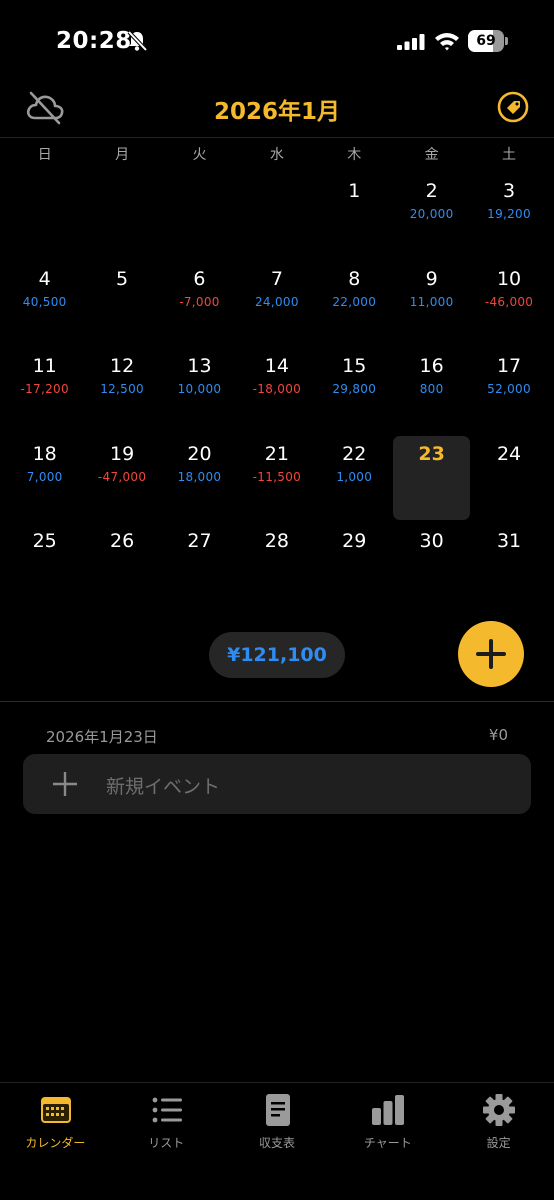 The width and height of the screenshot is (554, 1200). I want to click on calendar-day: 28, so click(276, 566).